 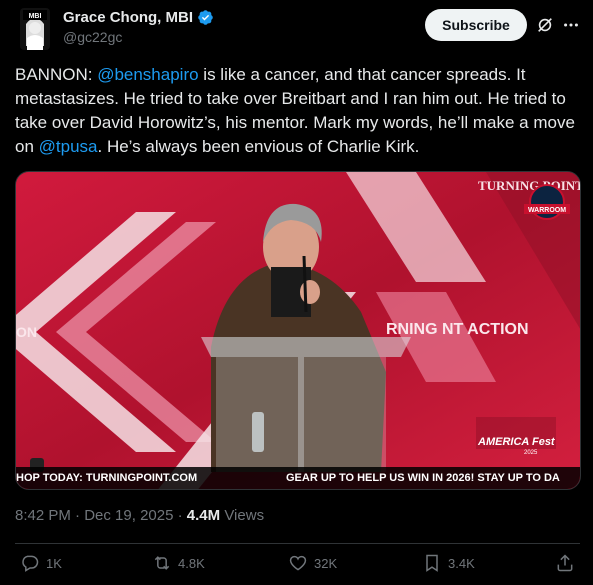 What do you see at coordinates (461, 563) in the screenshot?
I see `bookmark-count: 3.4K` at bounding box center [461, 563].